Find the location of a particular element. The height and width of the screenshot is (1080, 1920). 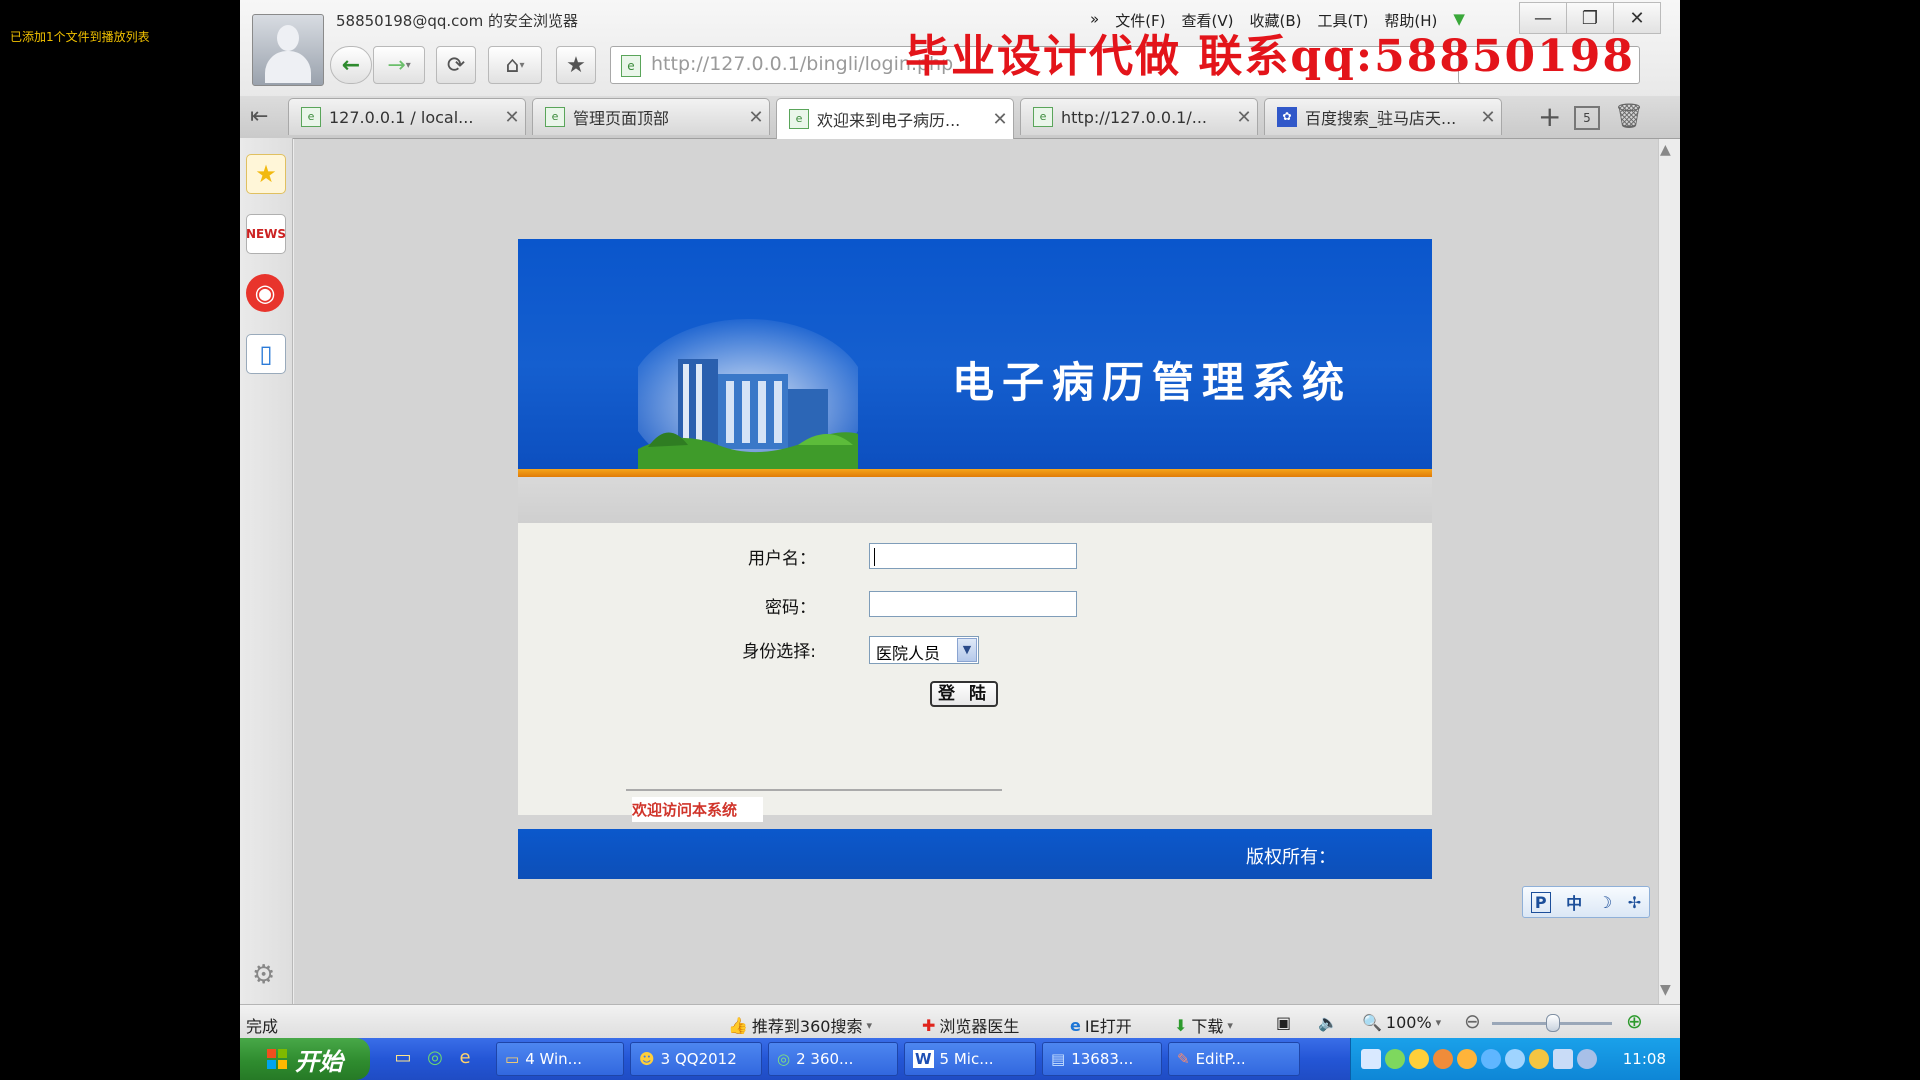

chevron-down-icon: ▼ is located at coordinates (967, 650).